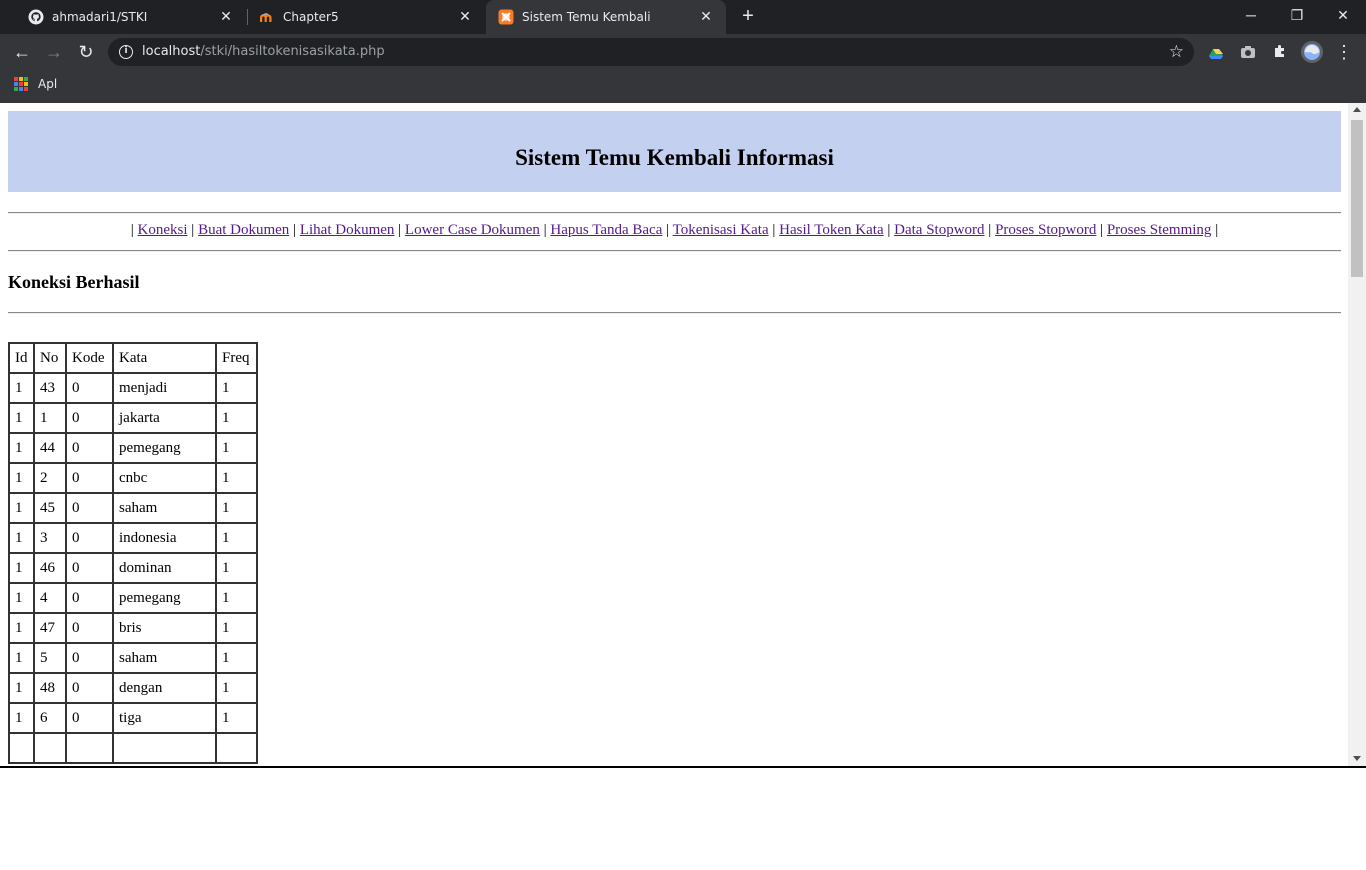 The image size is (1366, 870). I want to click on profile-avatar-icon, so click(1312, 52).